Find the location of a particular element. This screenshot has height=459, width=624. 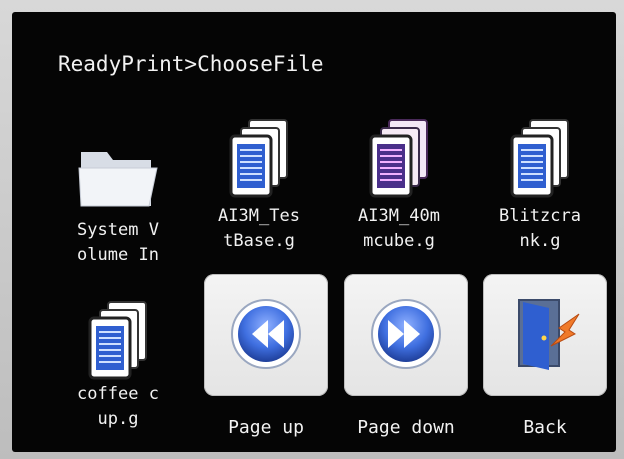

page-up-button is located at coordinates (266, 335).